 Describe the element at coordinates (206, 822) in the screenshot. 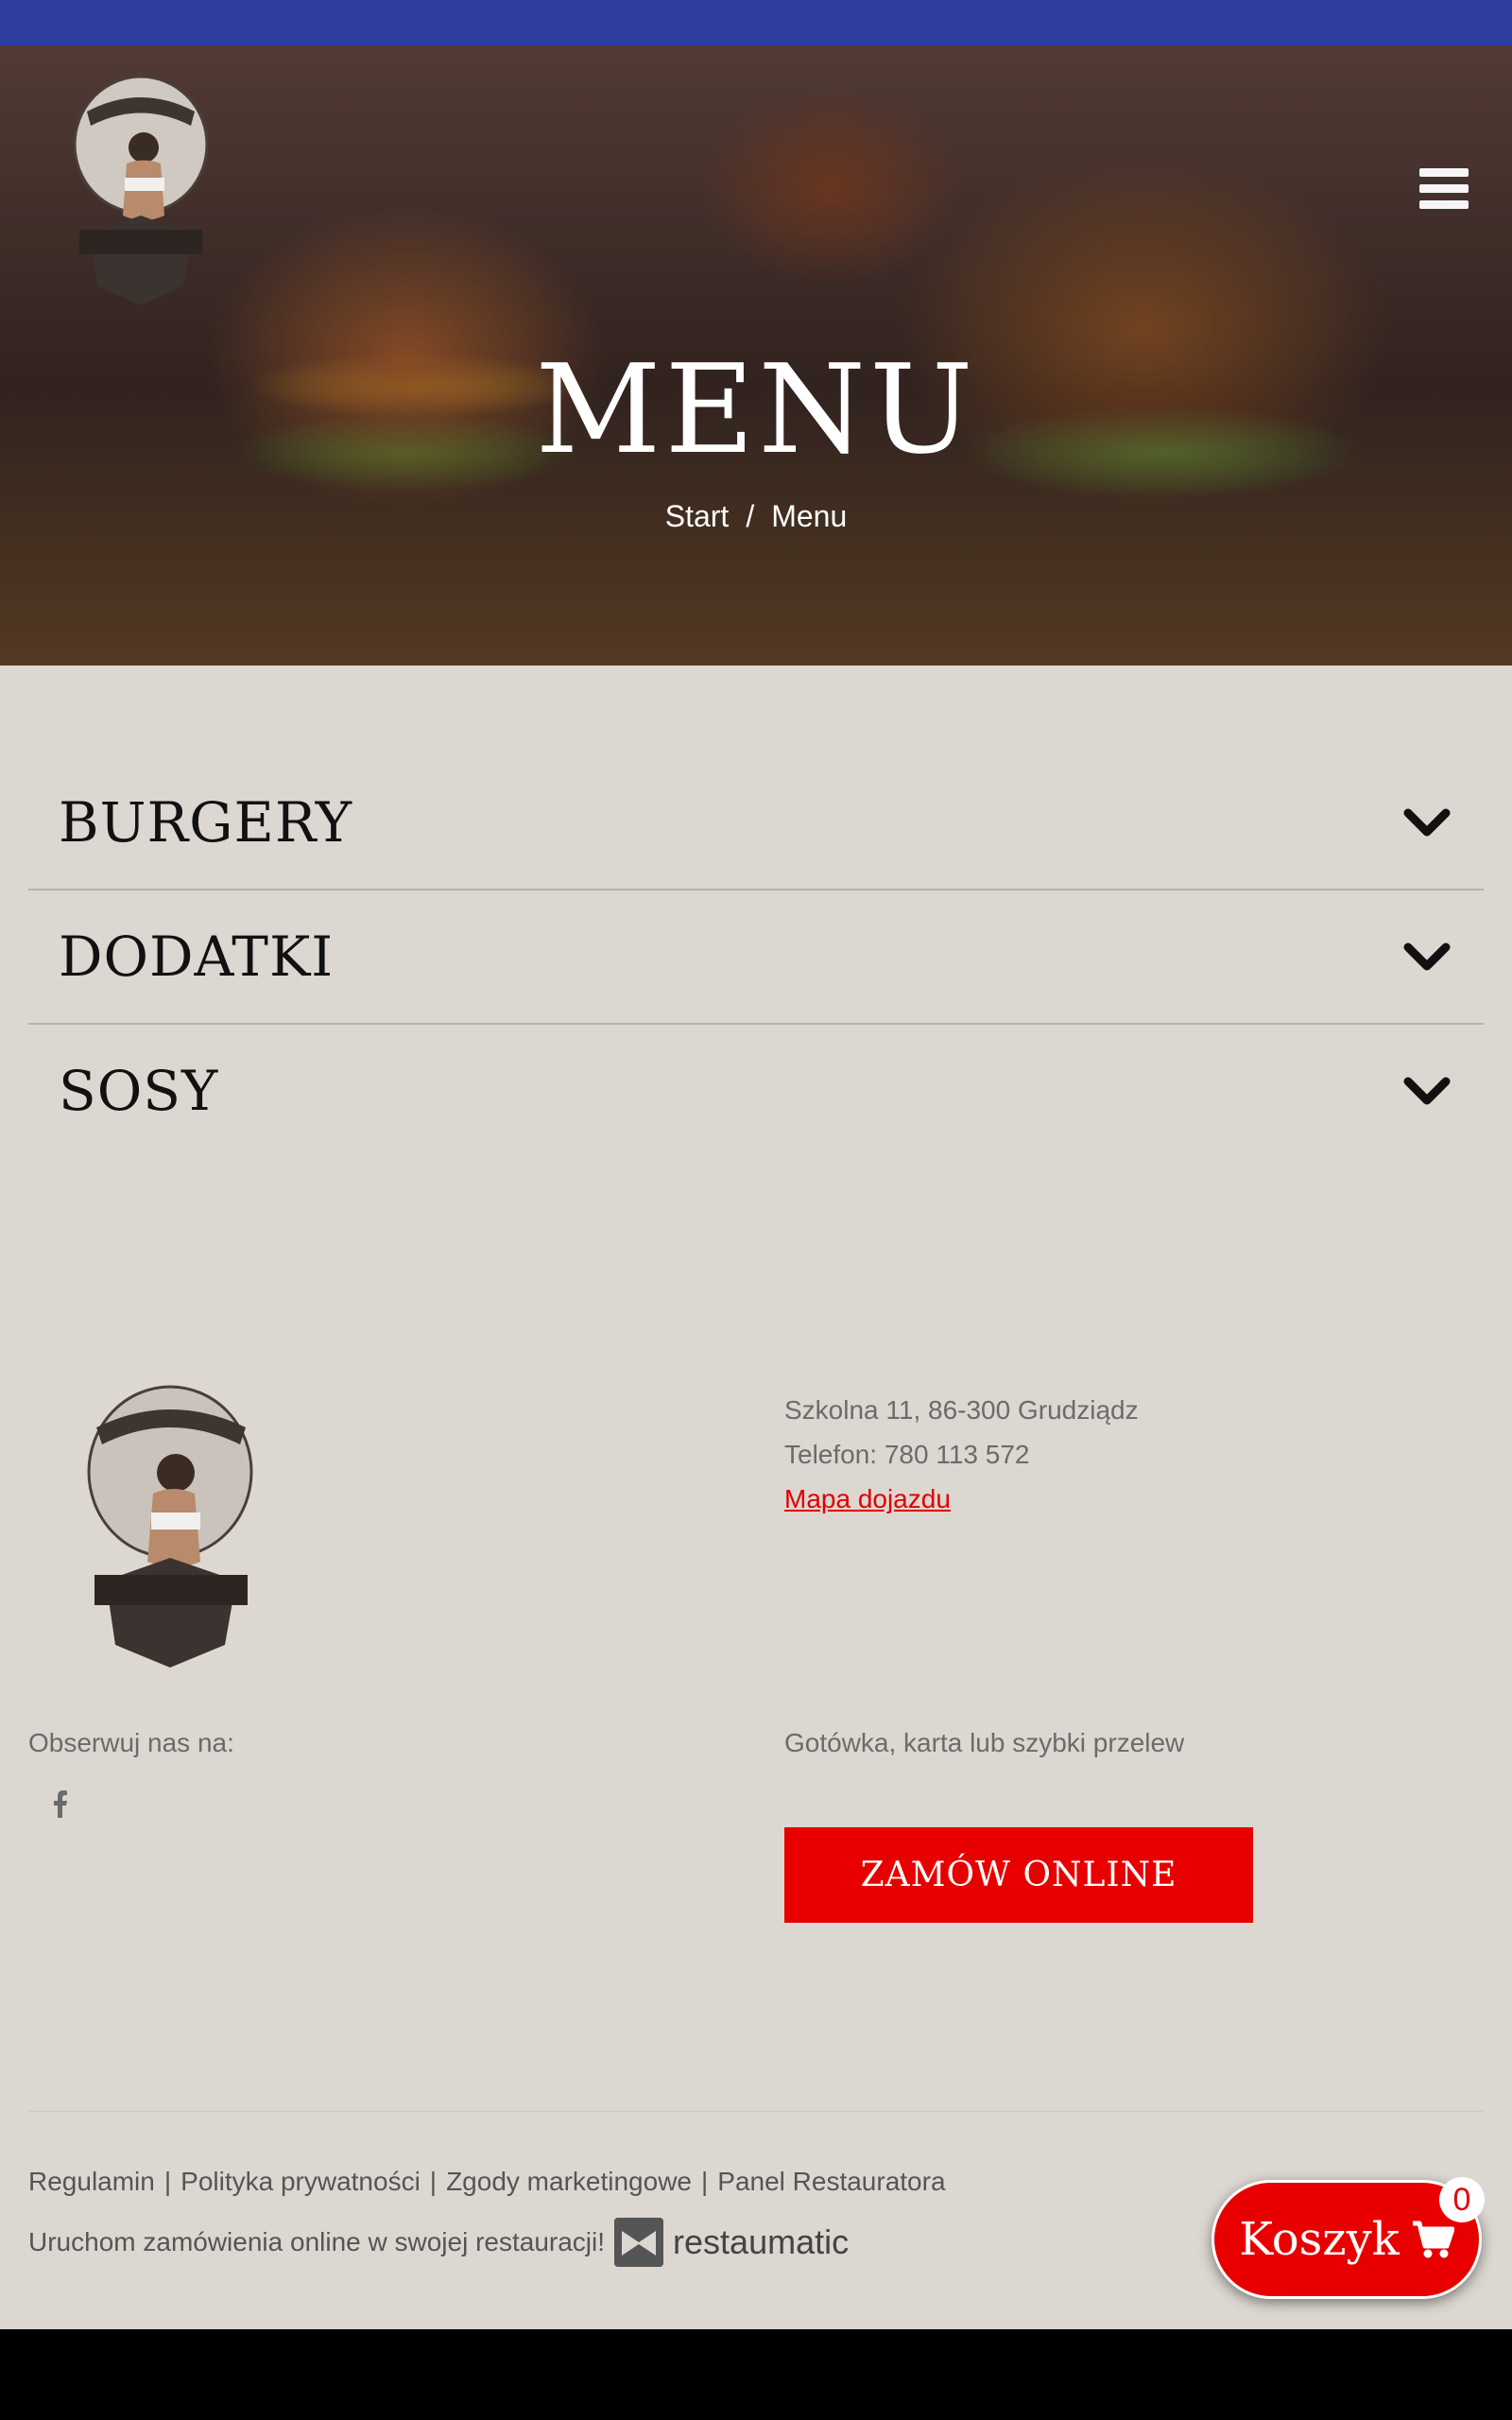

I see `category-label: BURGERY` at that location.